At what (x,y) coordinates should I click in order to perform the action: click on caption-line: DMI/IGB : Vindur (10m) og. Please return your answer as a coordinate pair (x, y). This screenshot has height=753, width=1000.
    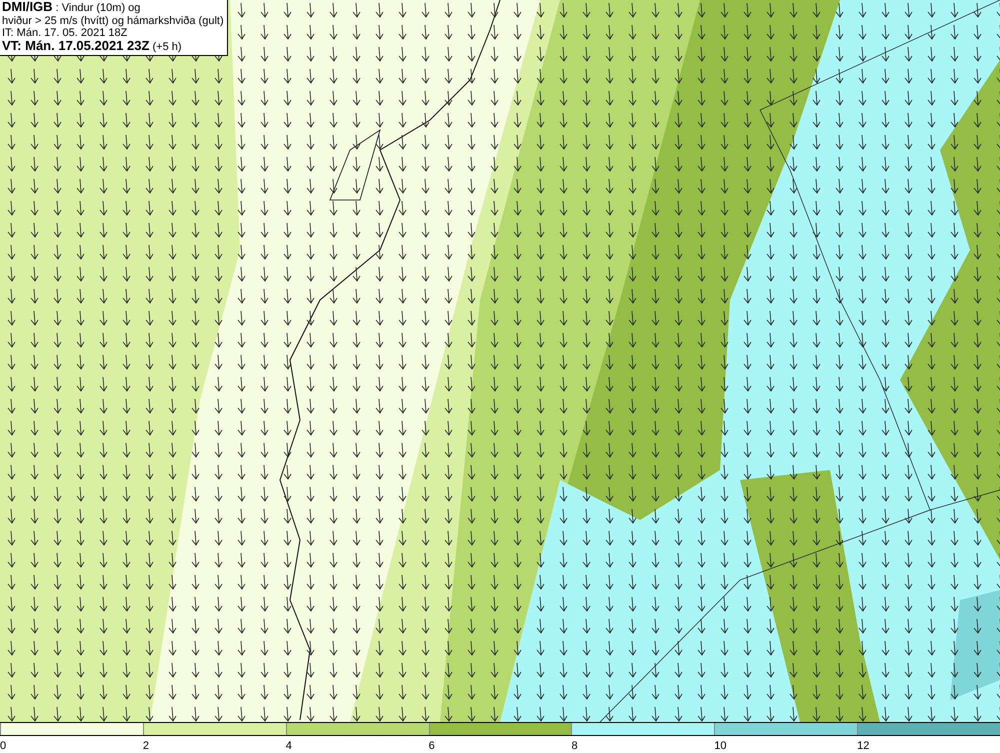
    Looking at the image, I should click on (72, 7).